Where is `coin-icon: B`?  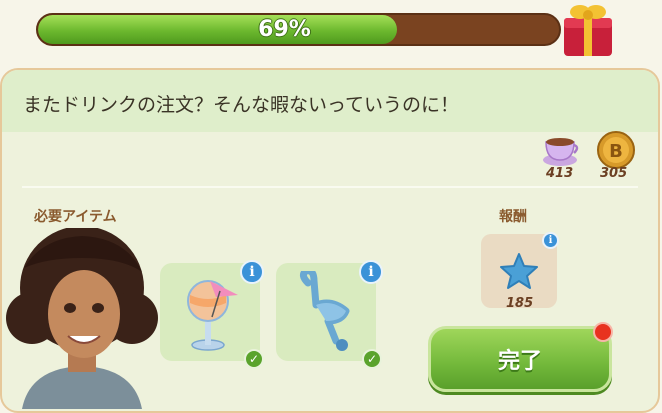
coin-icon: B is located at coordinates (616, 150).